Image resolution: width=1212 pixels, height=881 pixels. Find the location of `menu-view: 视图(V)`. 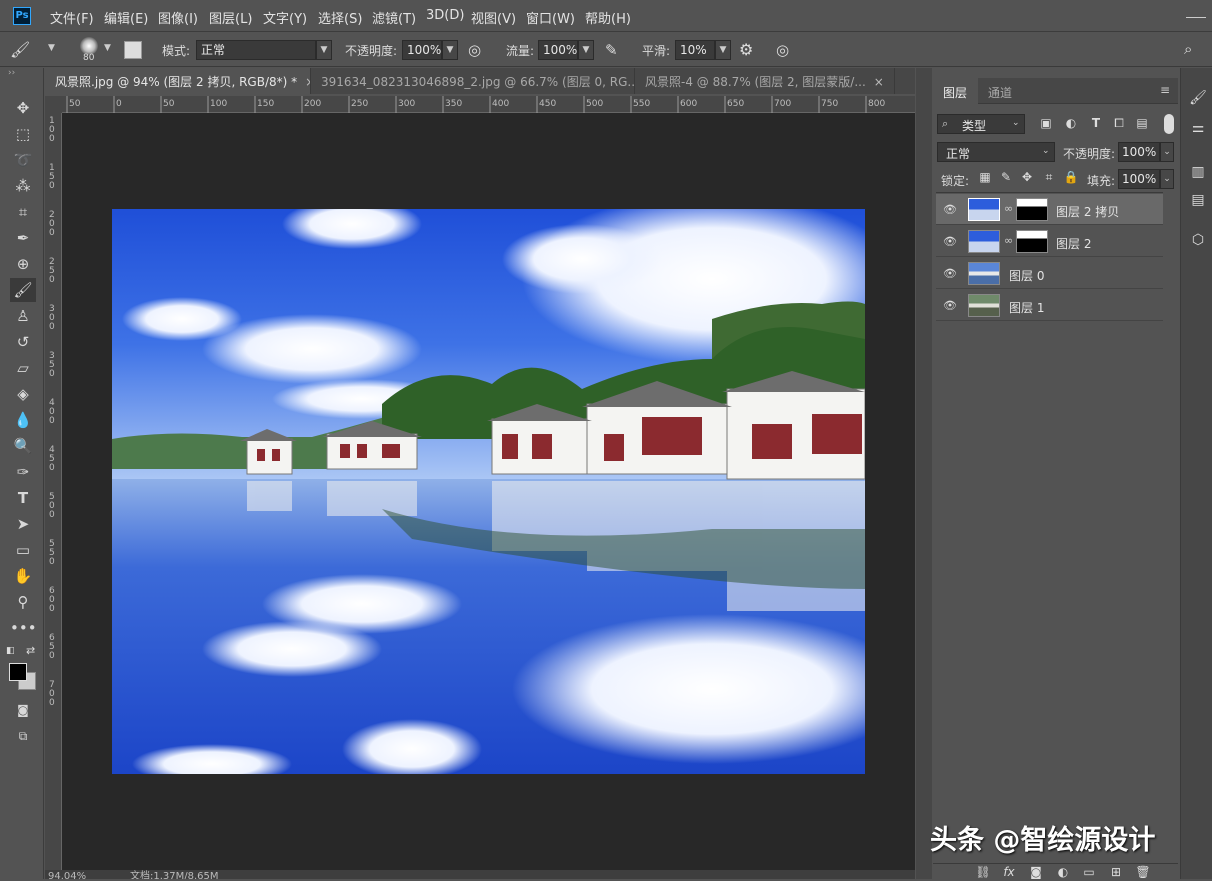

menu-view: 视图(V) is located at coordinates (493, 17).